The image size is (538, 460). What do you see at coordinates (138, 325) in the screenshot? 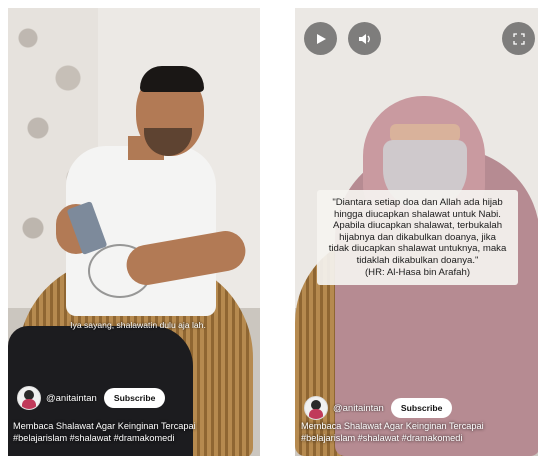
I see `video-subtitle: Iya sayang, shalawatin dulu aja lah.` at bounding box center [138, 325].